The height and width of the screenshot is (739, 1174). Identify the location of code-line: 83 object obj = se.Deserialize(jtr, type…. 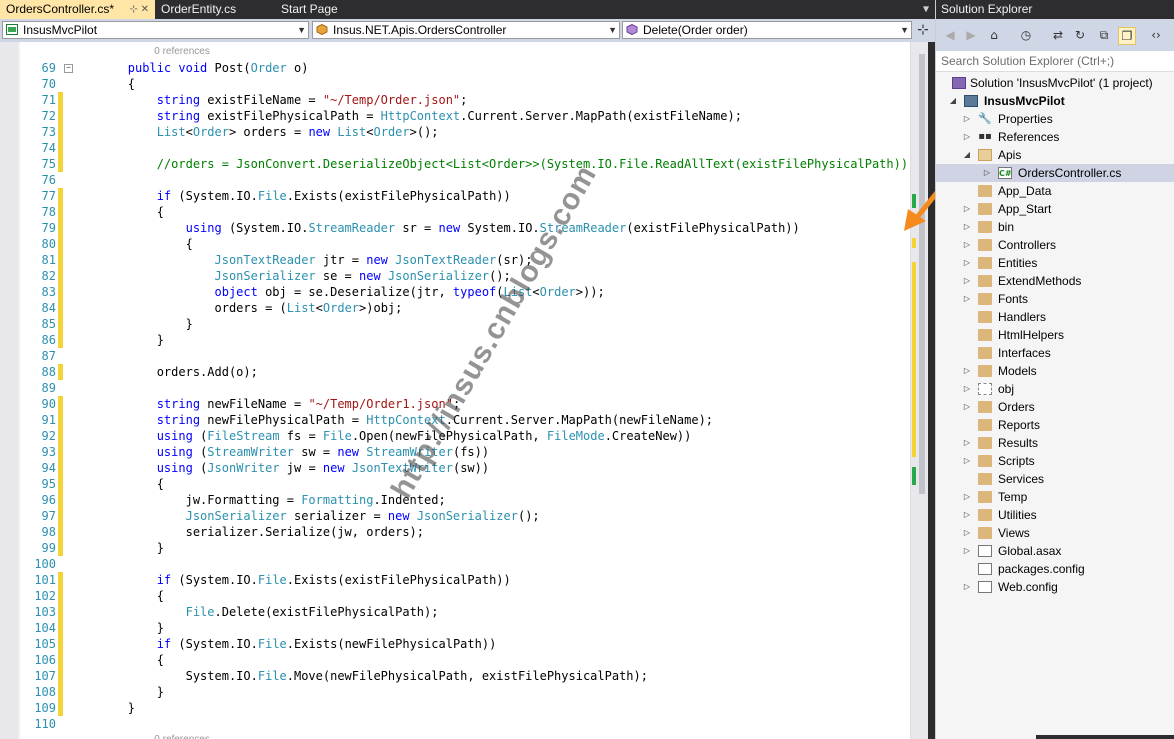
(465, 292).